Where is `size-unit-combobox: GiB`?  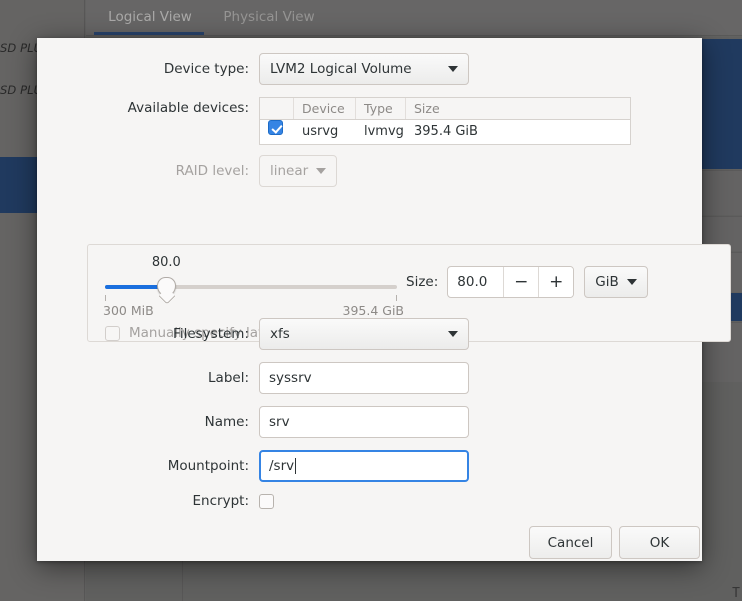
size-unit-combobox: GiB is located at coordinates (616, 282).